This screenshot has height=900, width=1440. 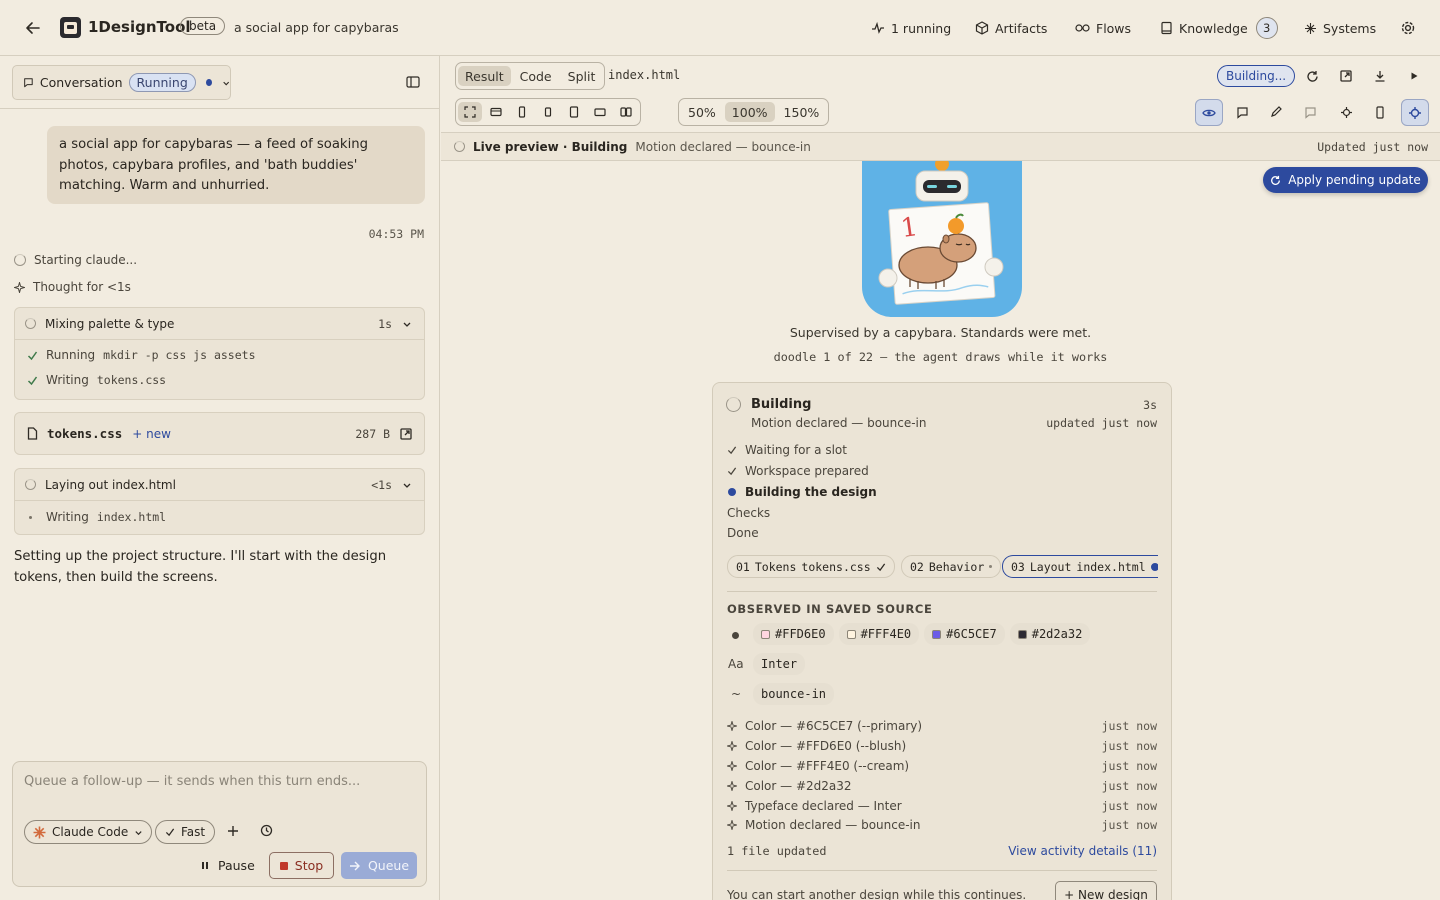 I want to click on pause-button: Pause, so click(x=228, y=865).